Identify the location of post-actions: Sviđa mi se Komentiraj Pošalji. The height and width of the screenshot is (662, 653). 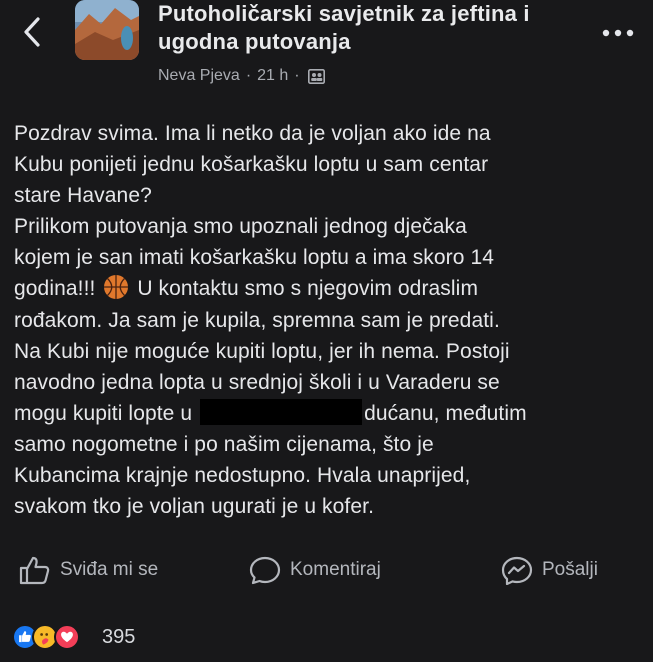
(326, 570).